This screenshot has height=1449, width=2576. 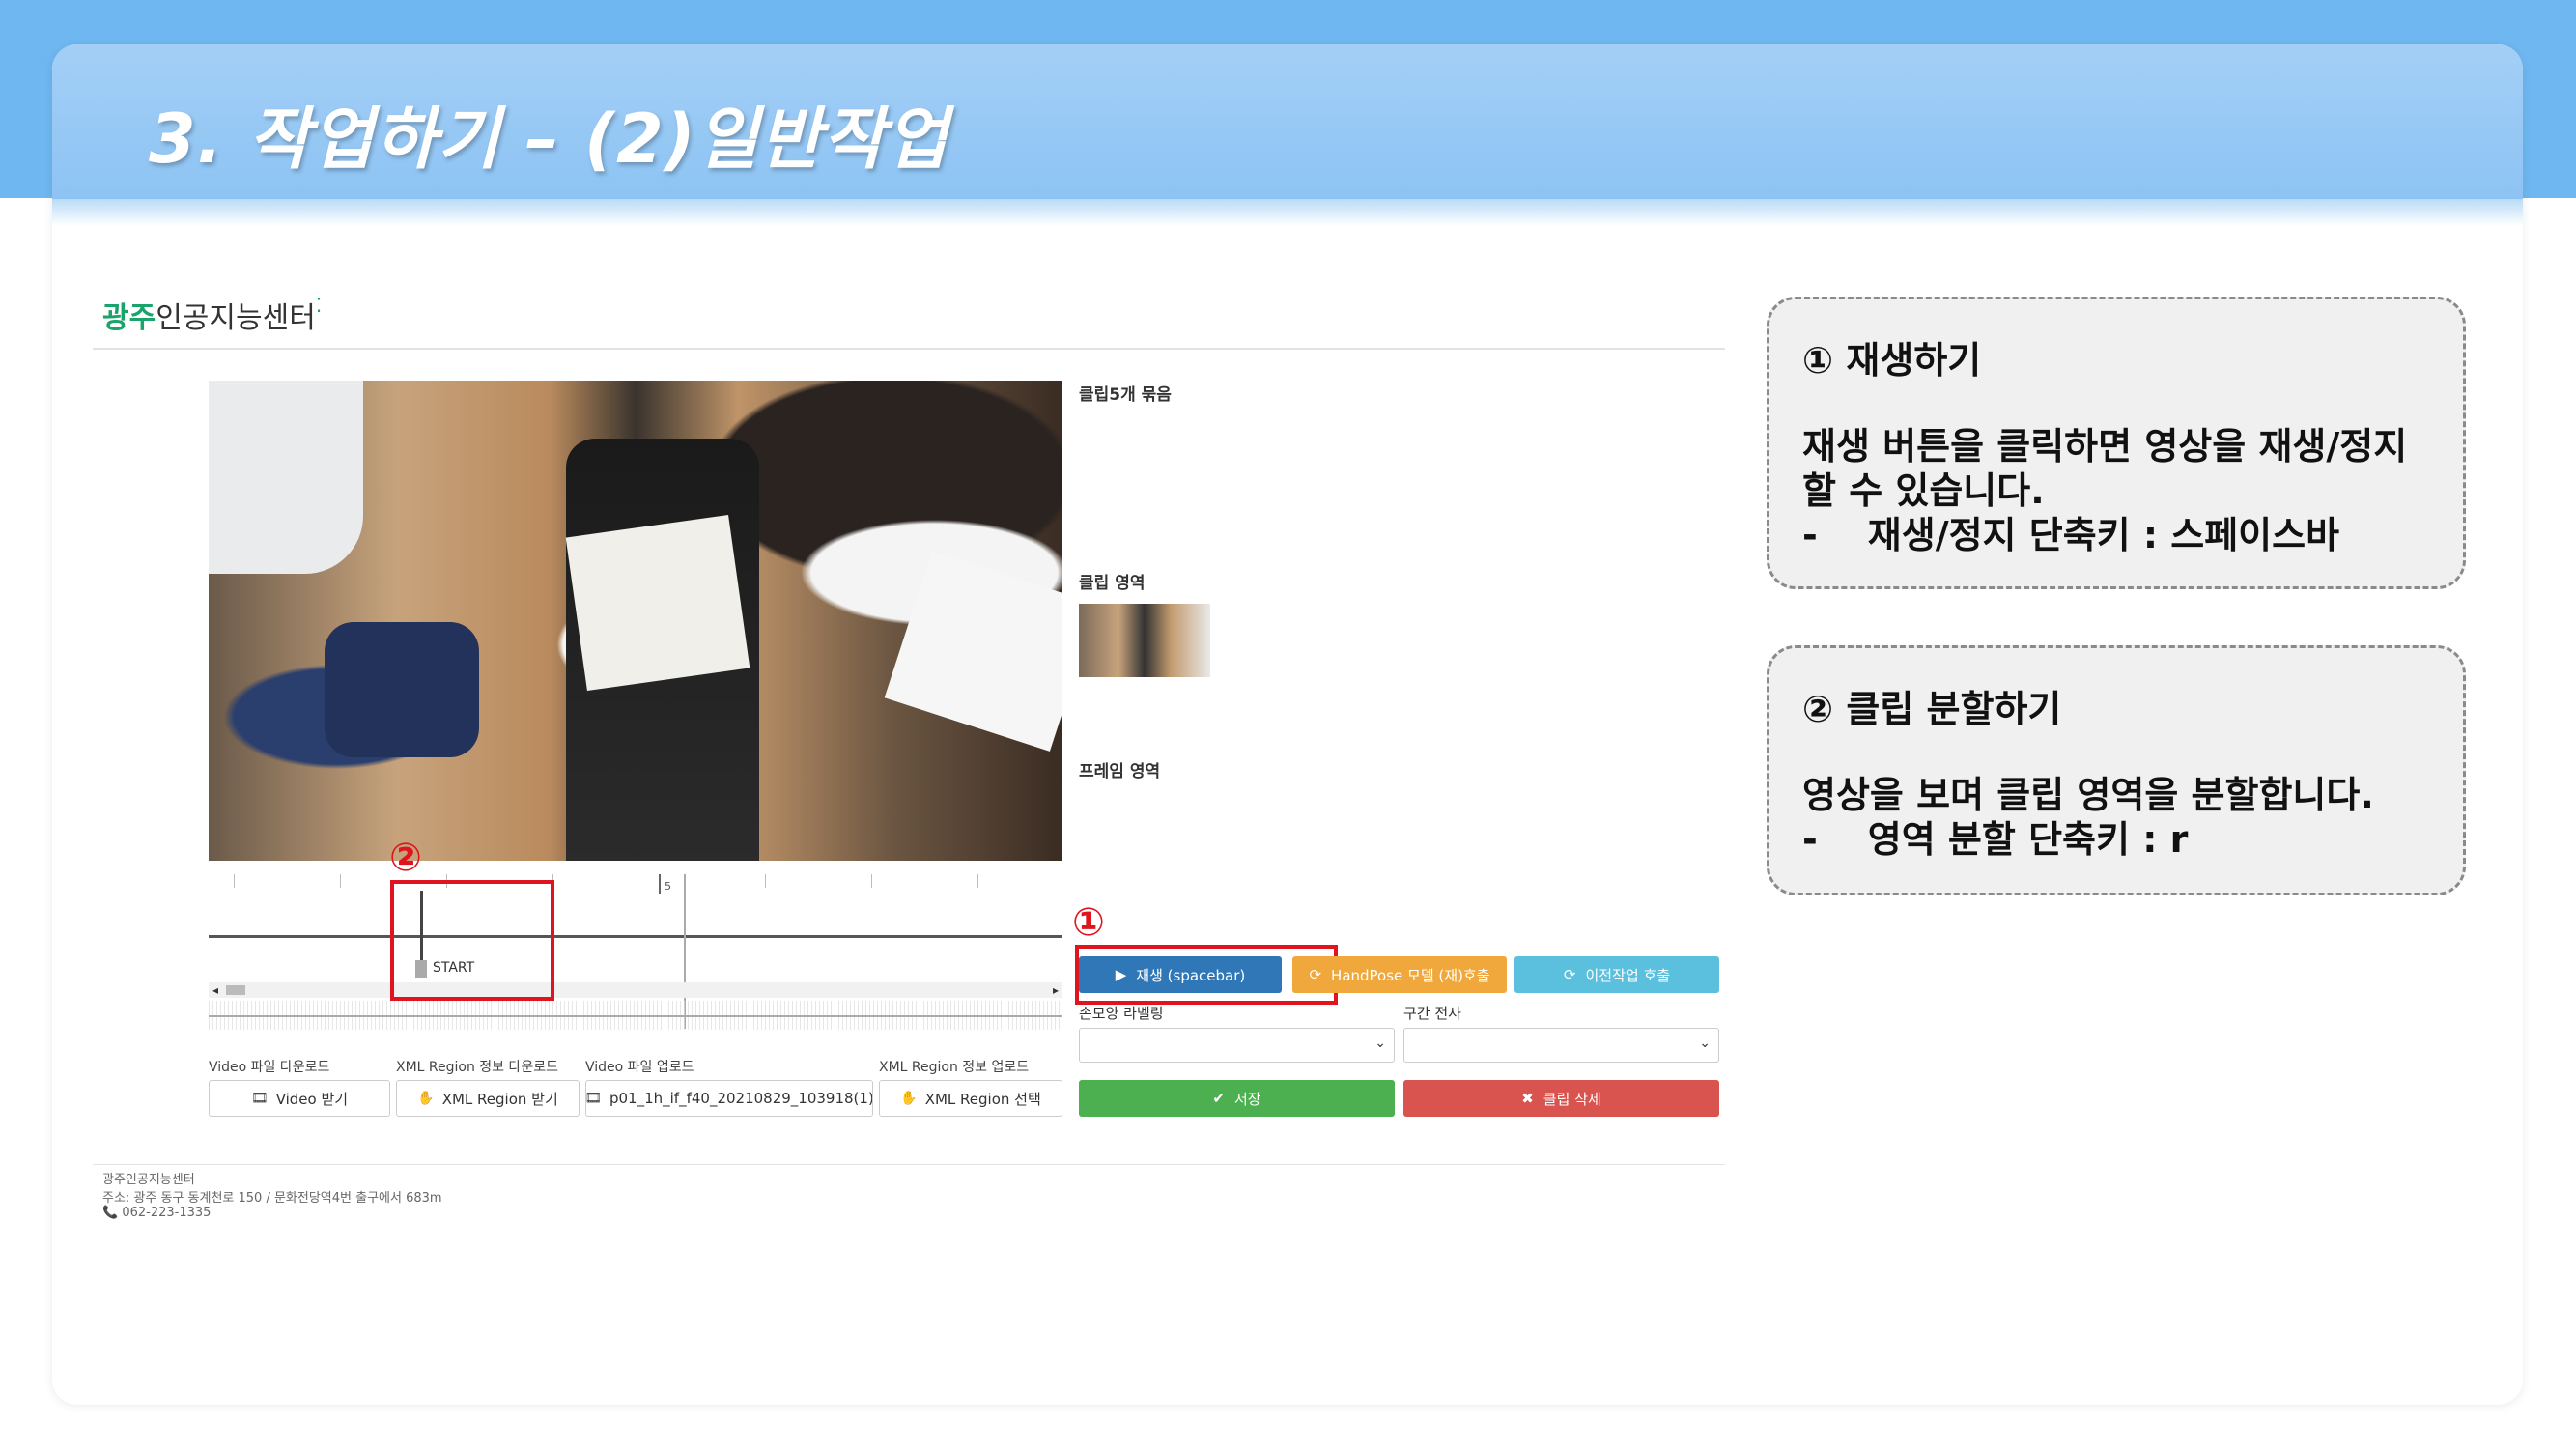 I want to click on callout-split-bullet: - 영역 분할 단축키 : r, so click(x=2118, y=839).